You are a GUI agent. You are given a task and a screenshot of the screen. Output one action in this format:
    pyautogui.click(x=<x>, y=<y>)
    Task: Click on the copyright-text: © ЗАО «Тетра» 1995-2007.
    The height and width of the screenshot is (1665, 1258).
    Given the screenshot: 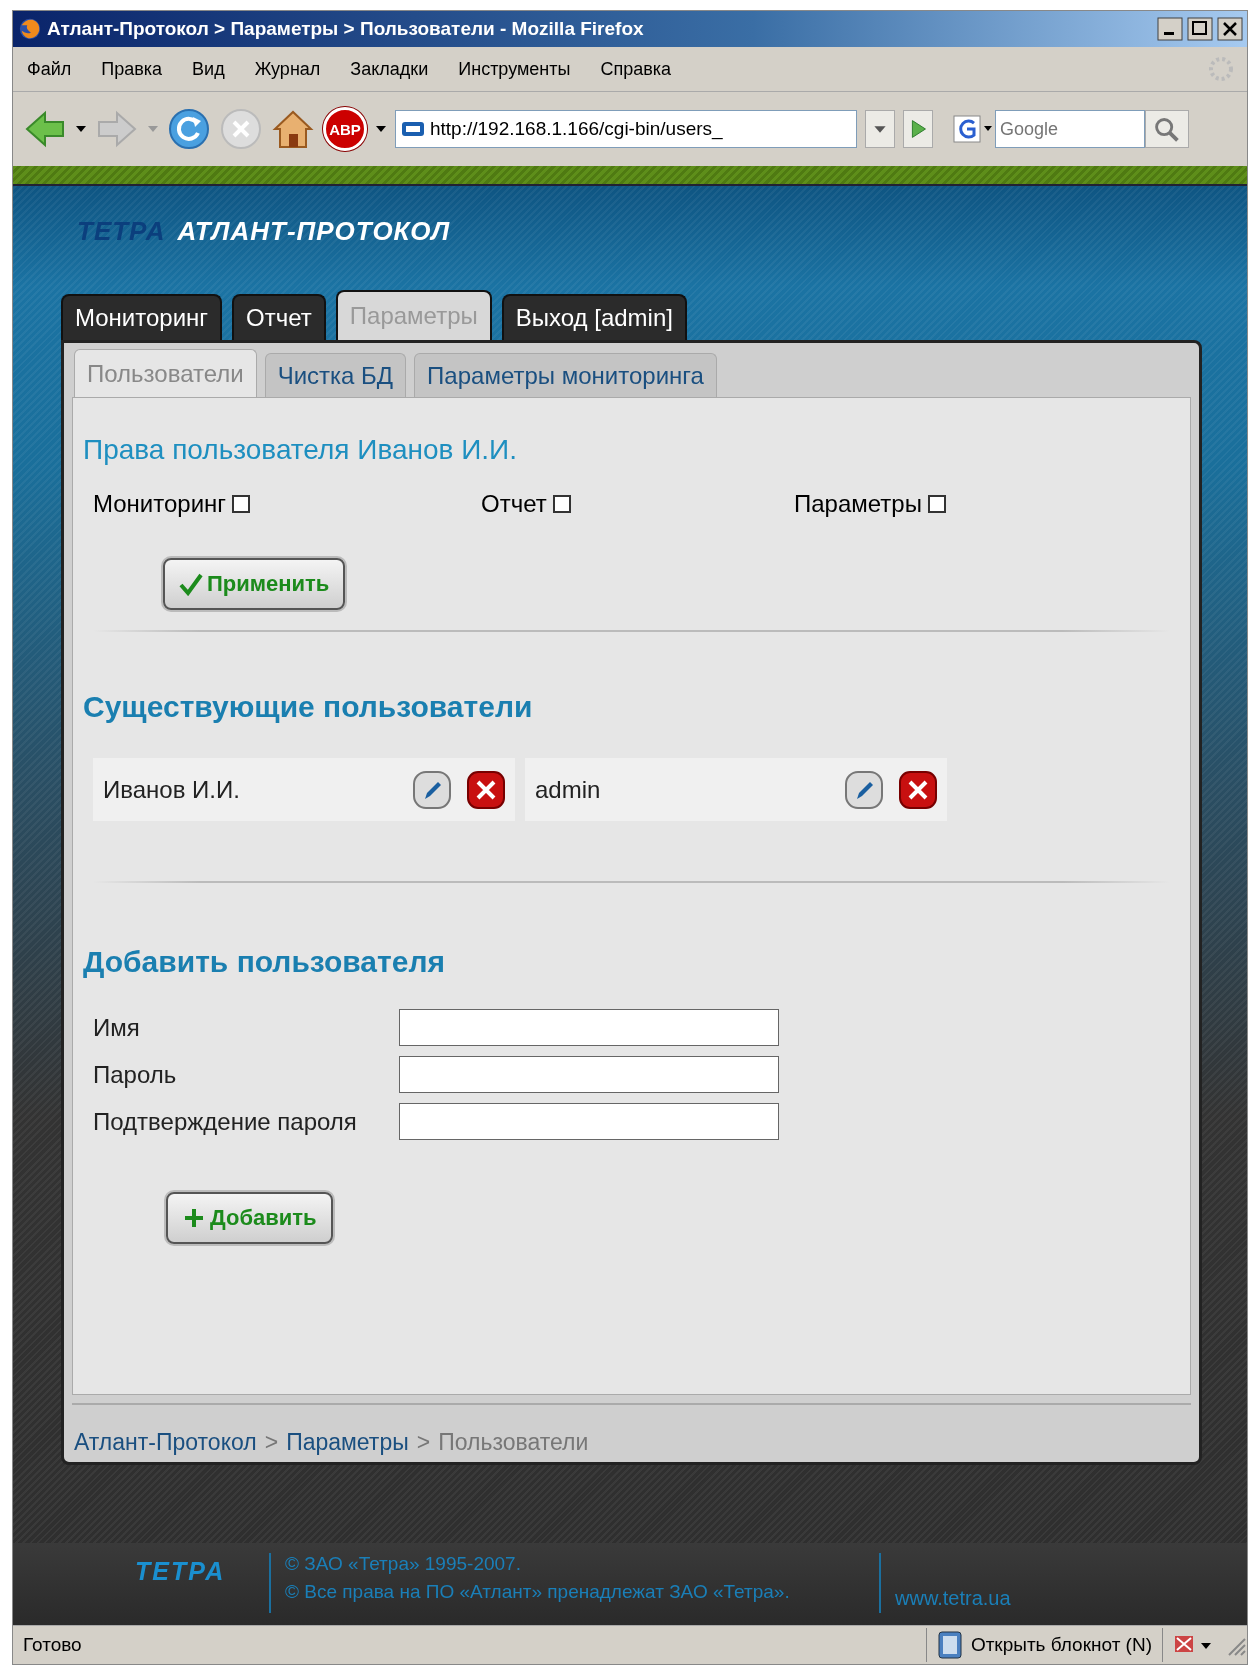 What is the action you would take?
    pyautogui.click(x=403, y=1564)
    